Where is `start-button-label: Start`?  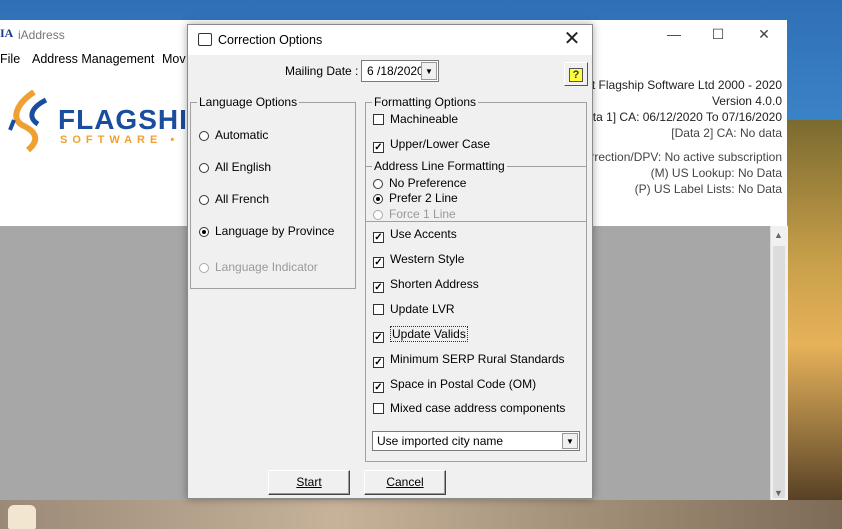
start-button-label: Start is located at coordinates (309, 482).